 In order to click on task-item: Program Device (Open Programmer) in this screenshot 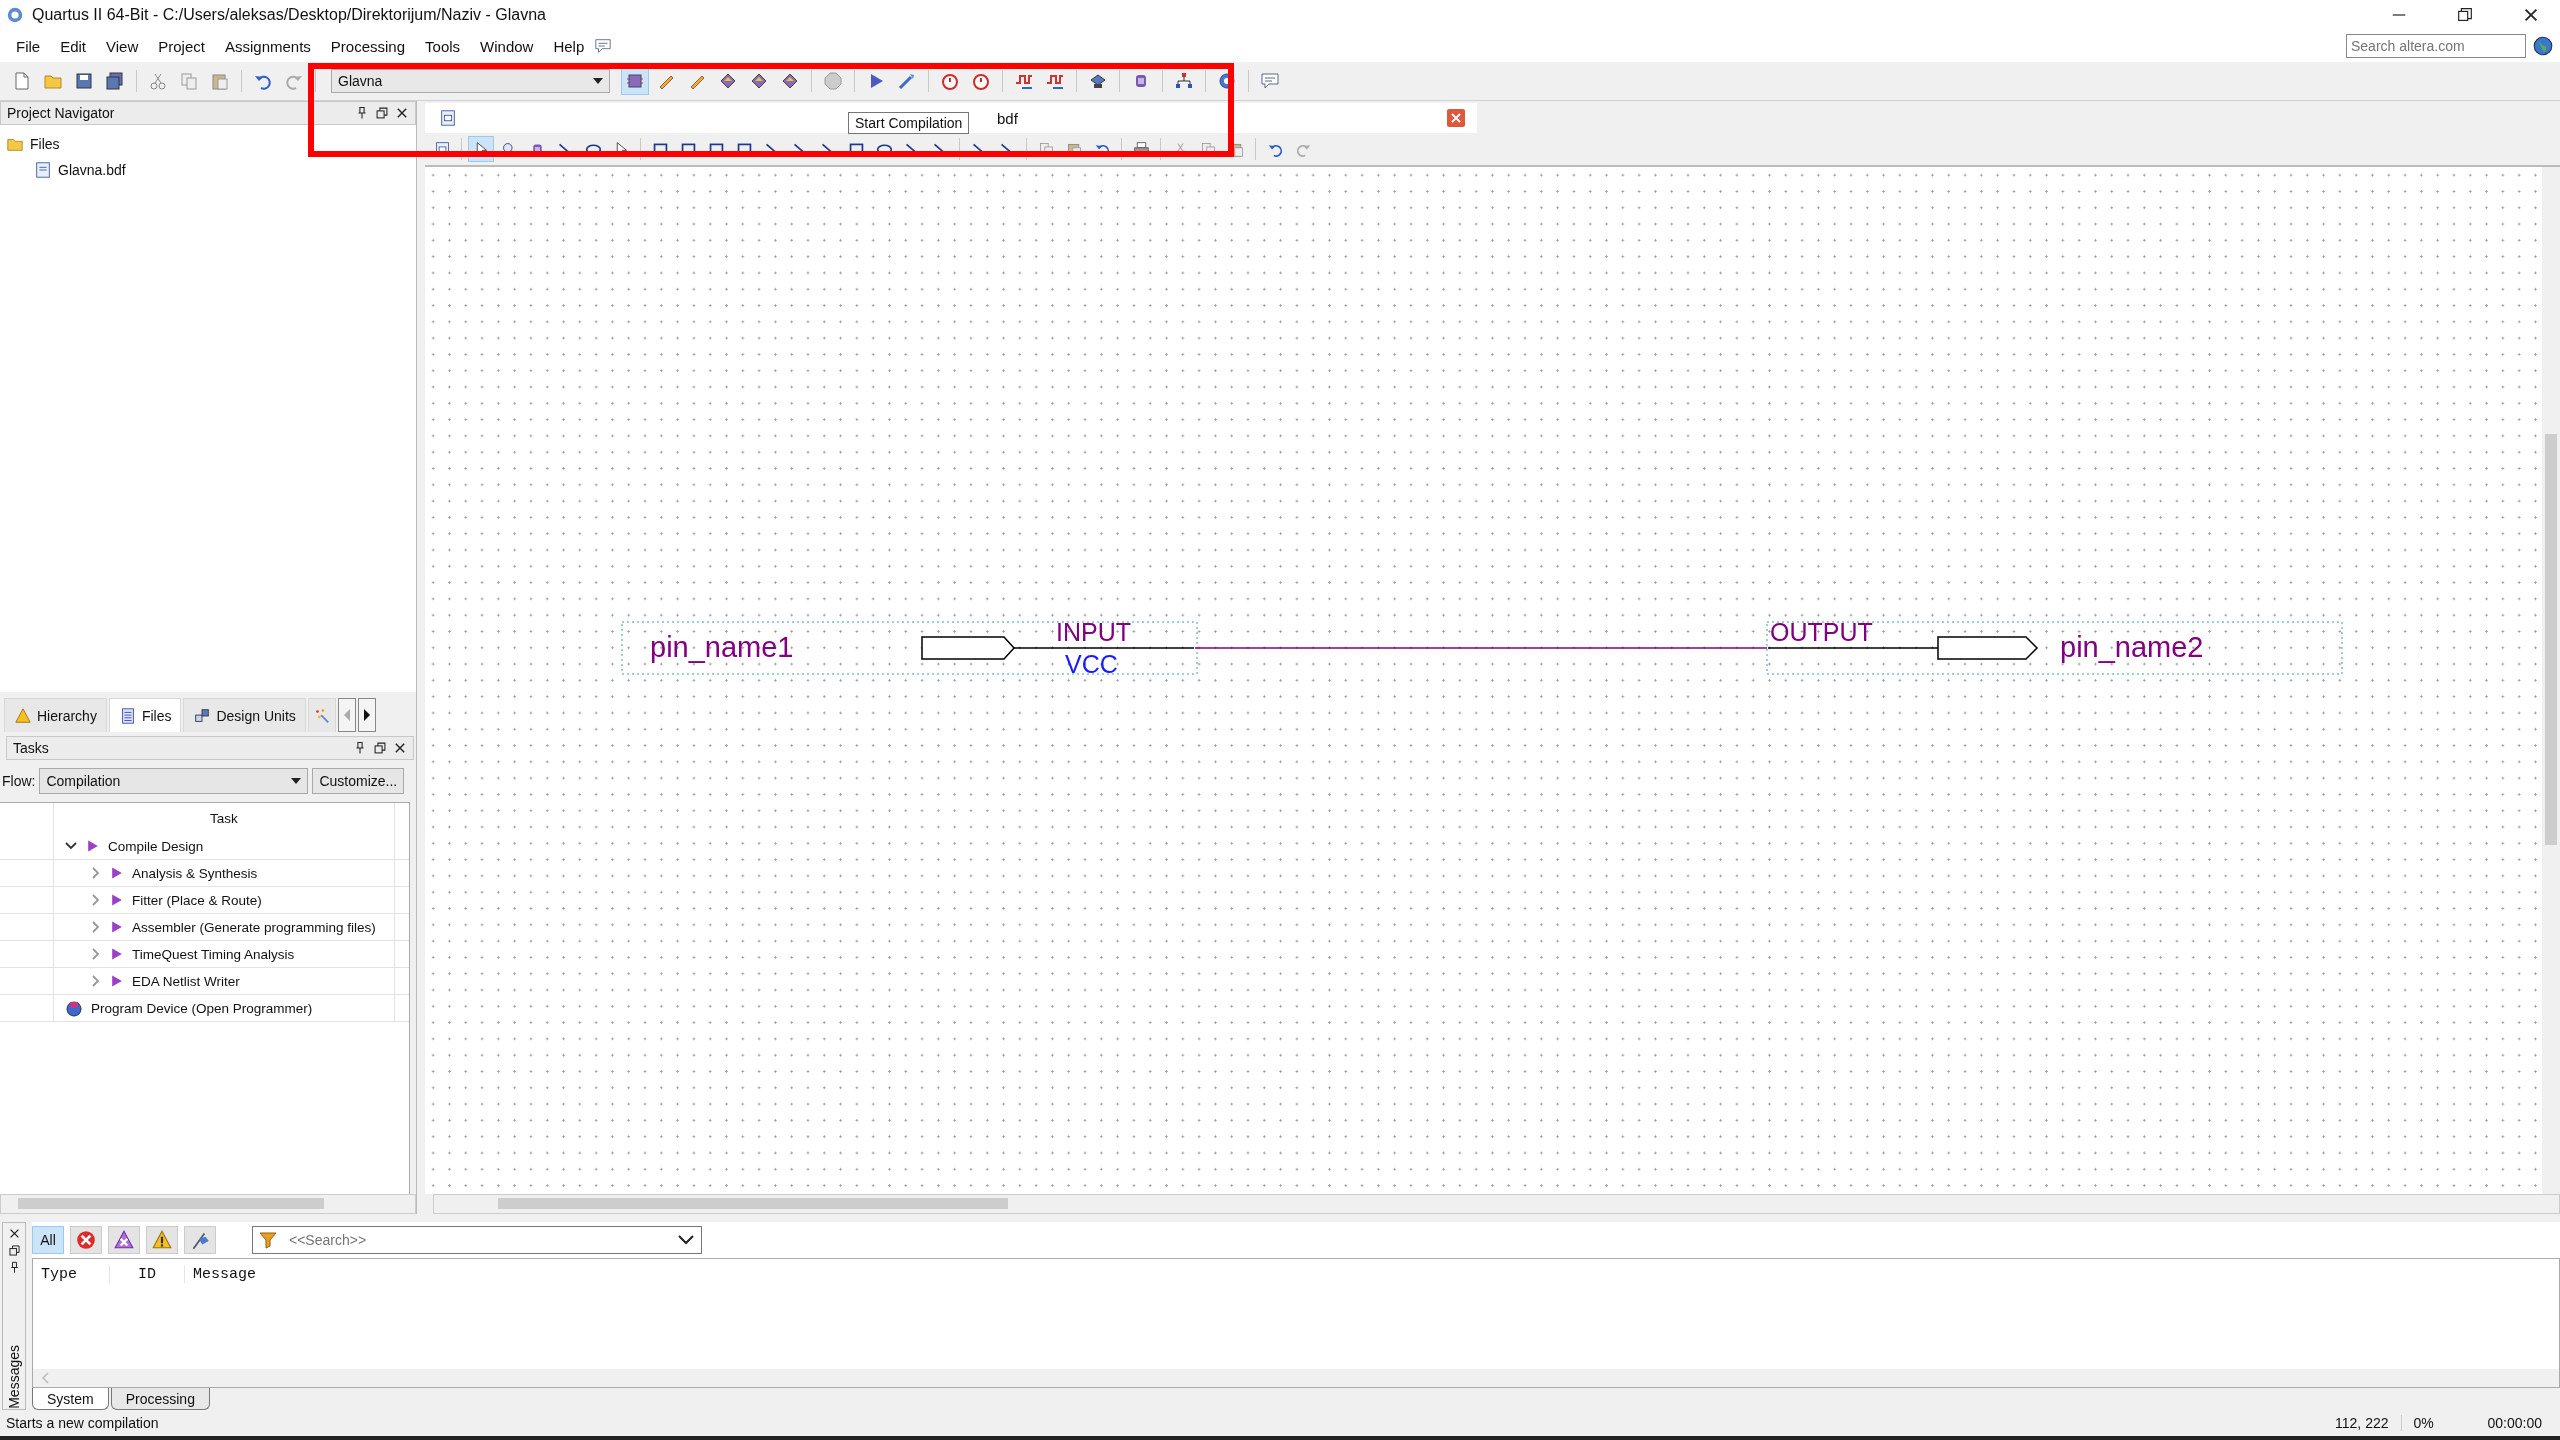, I will do `click(202, 1008)`.